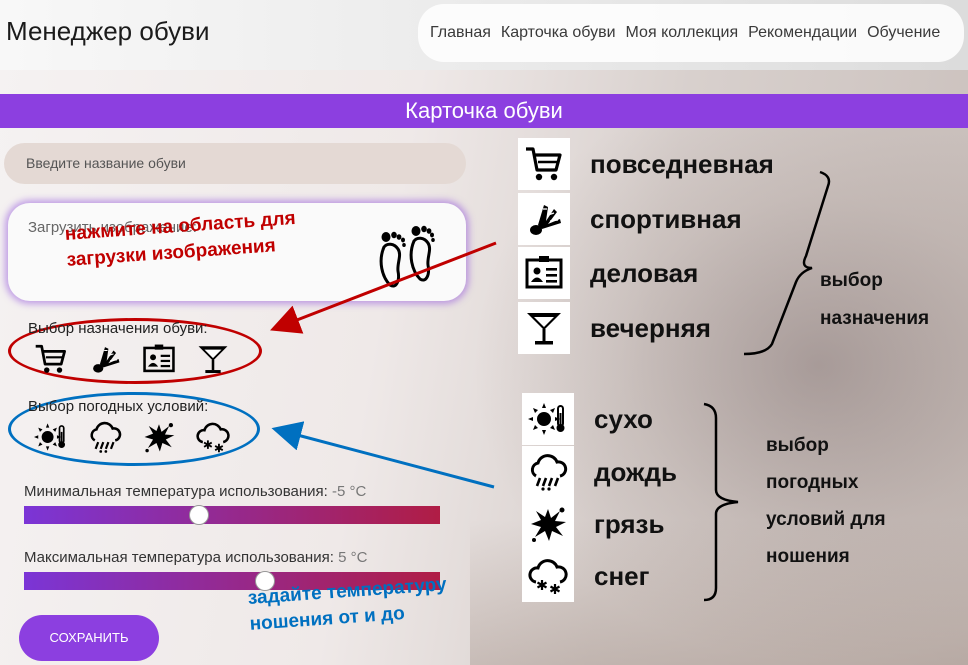 The image size is (968, 665). What do you see at coordinates (721, 502) in the screenshot?
I see `weather-brace` at bounding box center [721, 502].